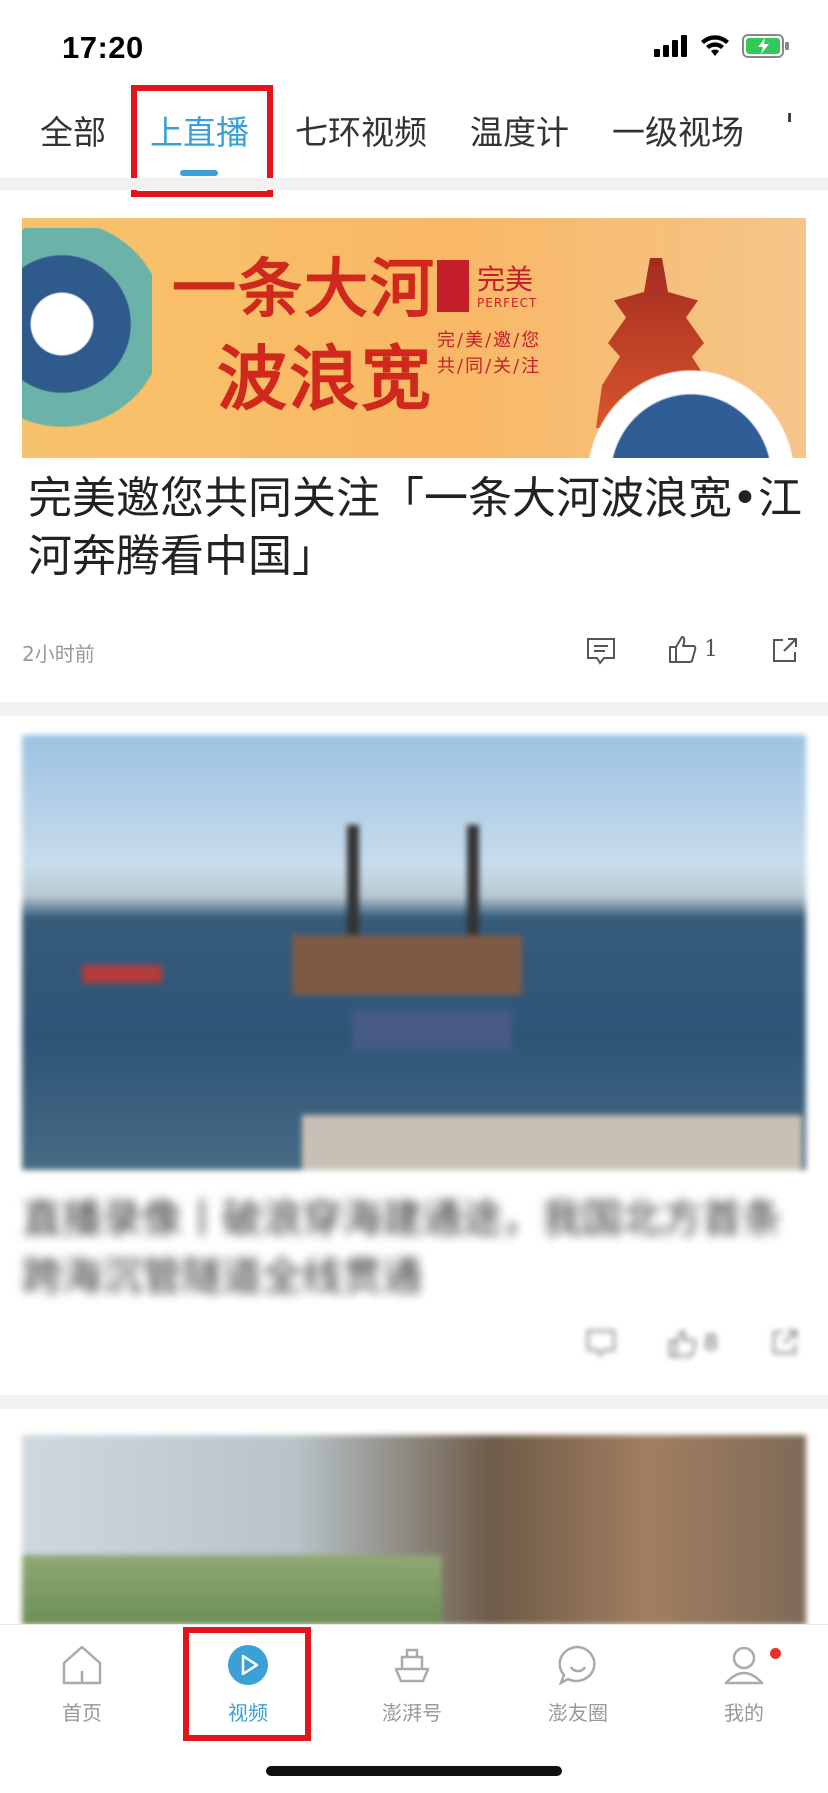 This screenshot has width=828, height=1793. Describe the element at coordinates (519, 130) in the screenshot. I see `tab-thermometer: 温度计` at that location.